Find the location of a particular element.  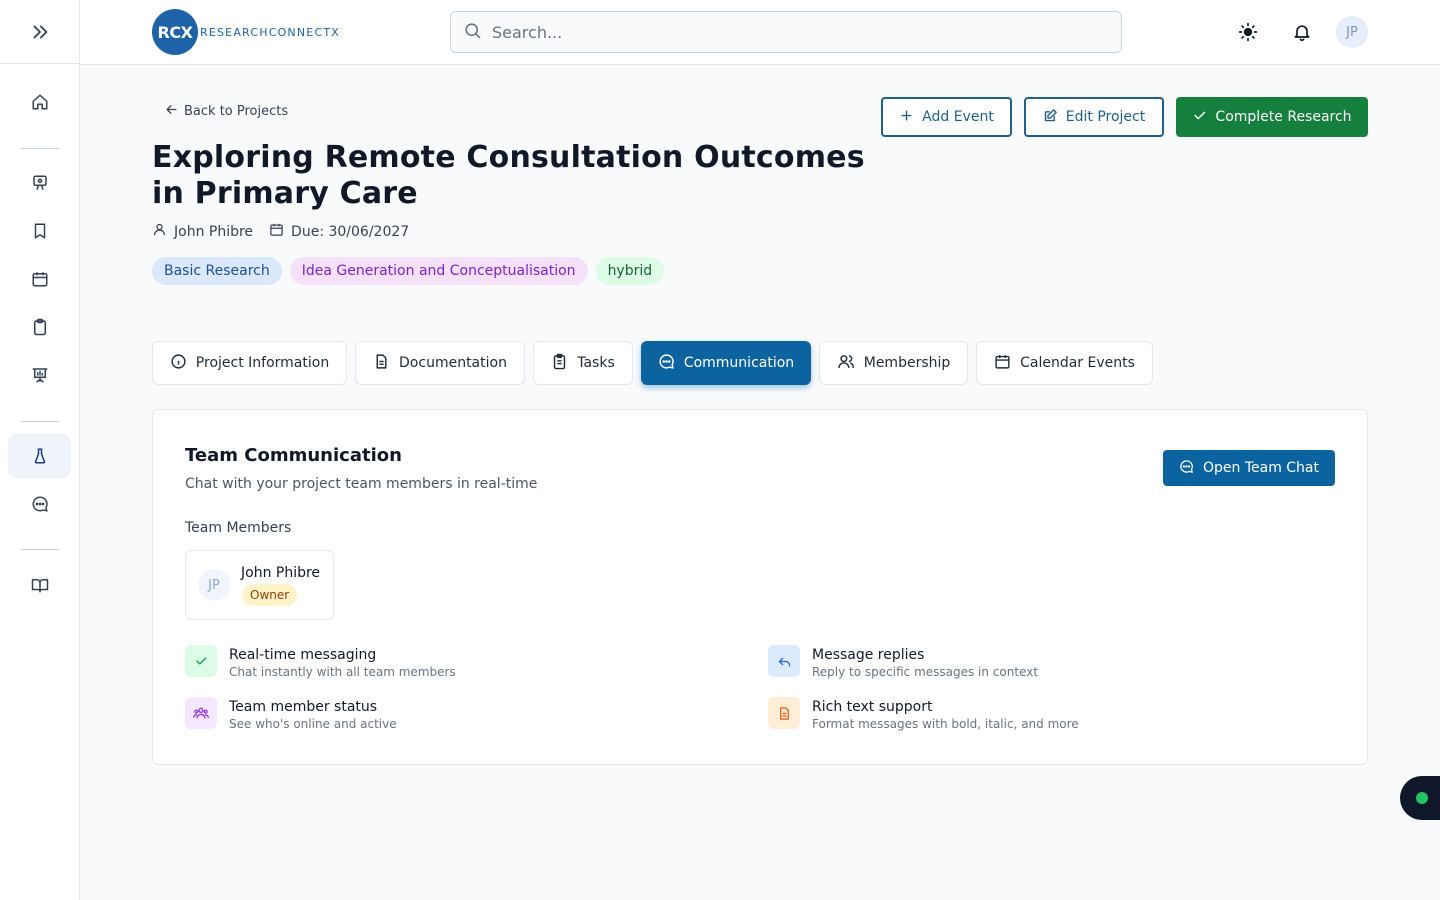

flask-icon is located at coordinates (40, 456).